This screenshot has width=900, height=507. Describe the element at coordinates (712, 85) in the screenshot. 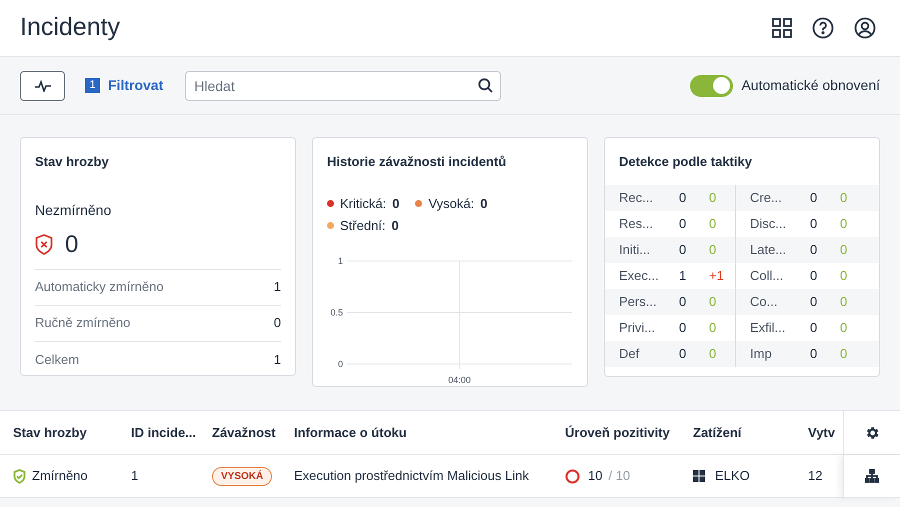

I see `auto-refresh-toggle` at that location.